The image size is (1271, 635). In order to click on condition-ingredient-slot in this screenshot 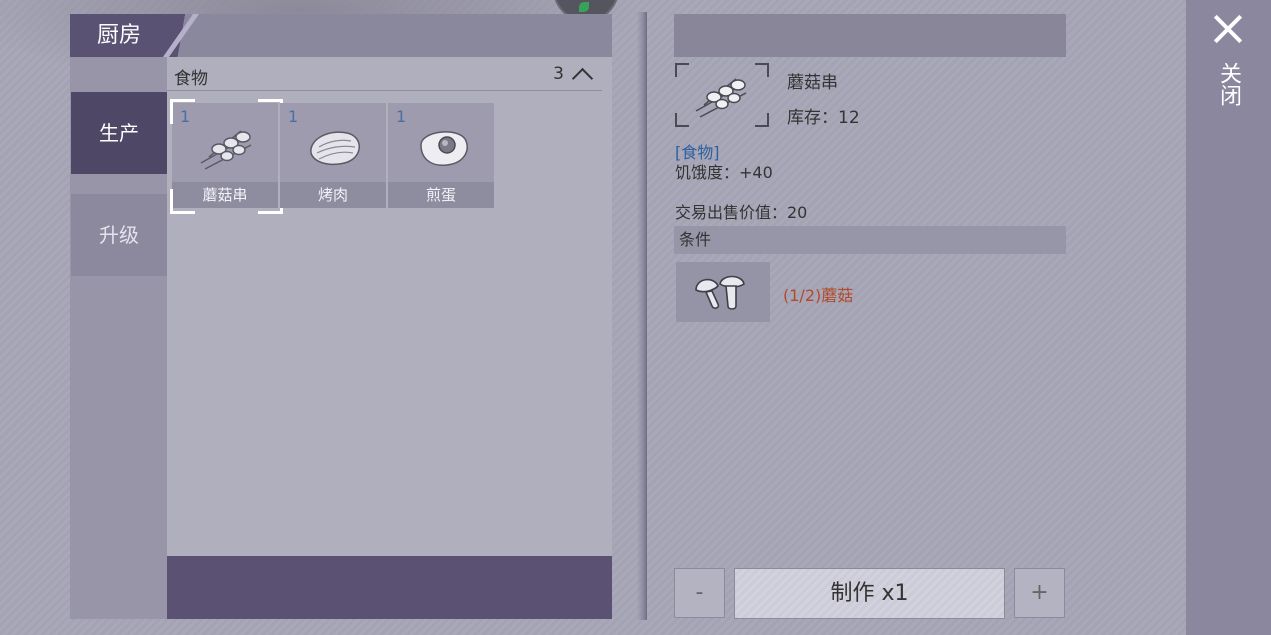, I will do `click(723, 292)`.